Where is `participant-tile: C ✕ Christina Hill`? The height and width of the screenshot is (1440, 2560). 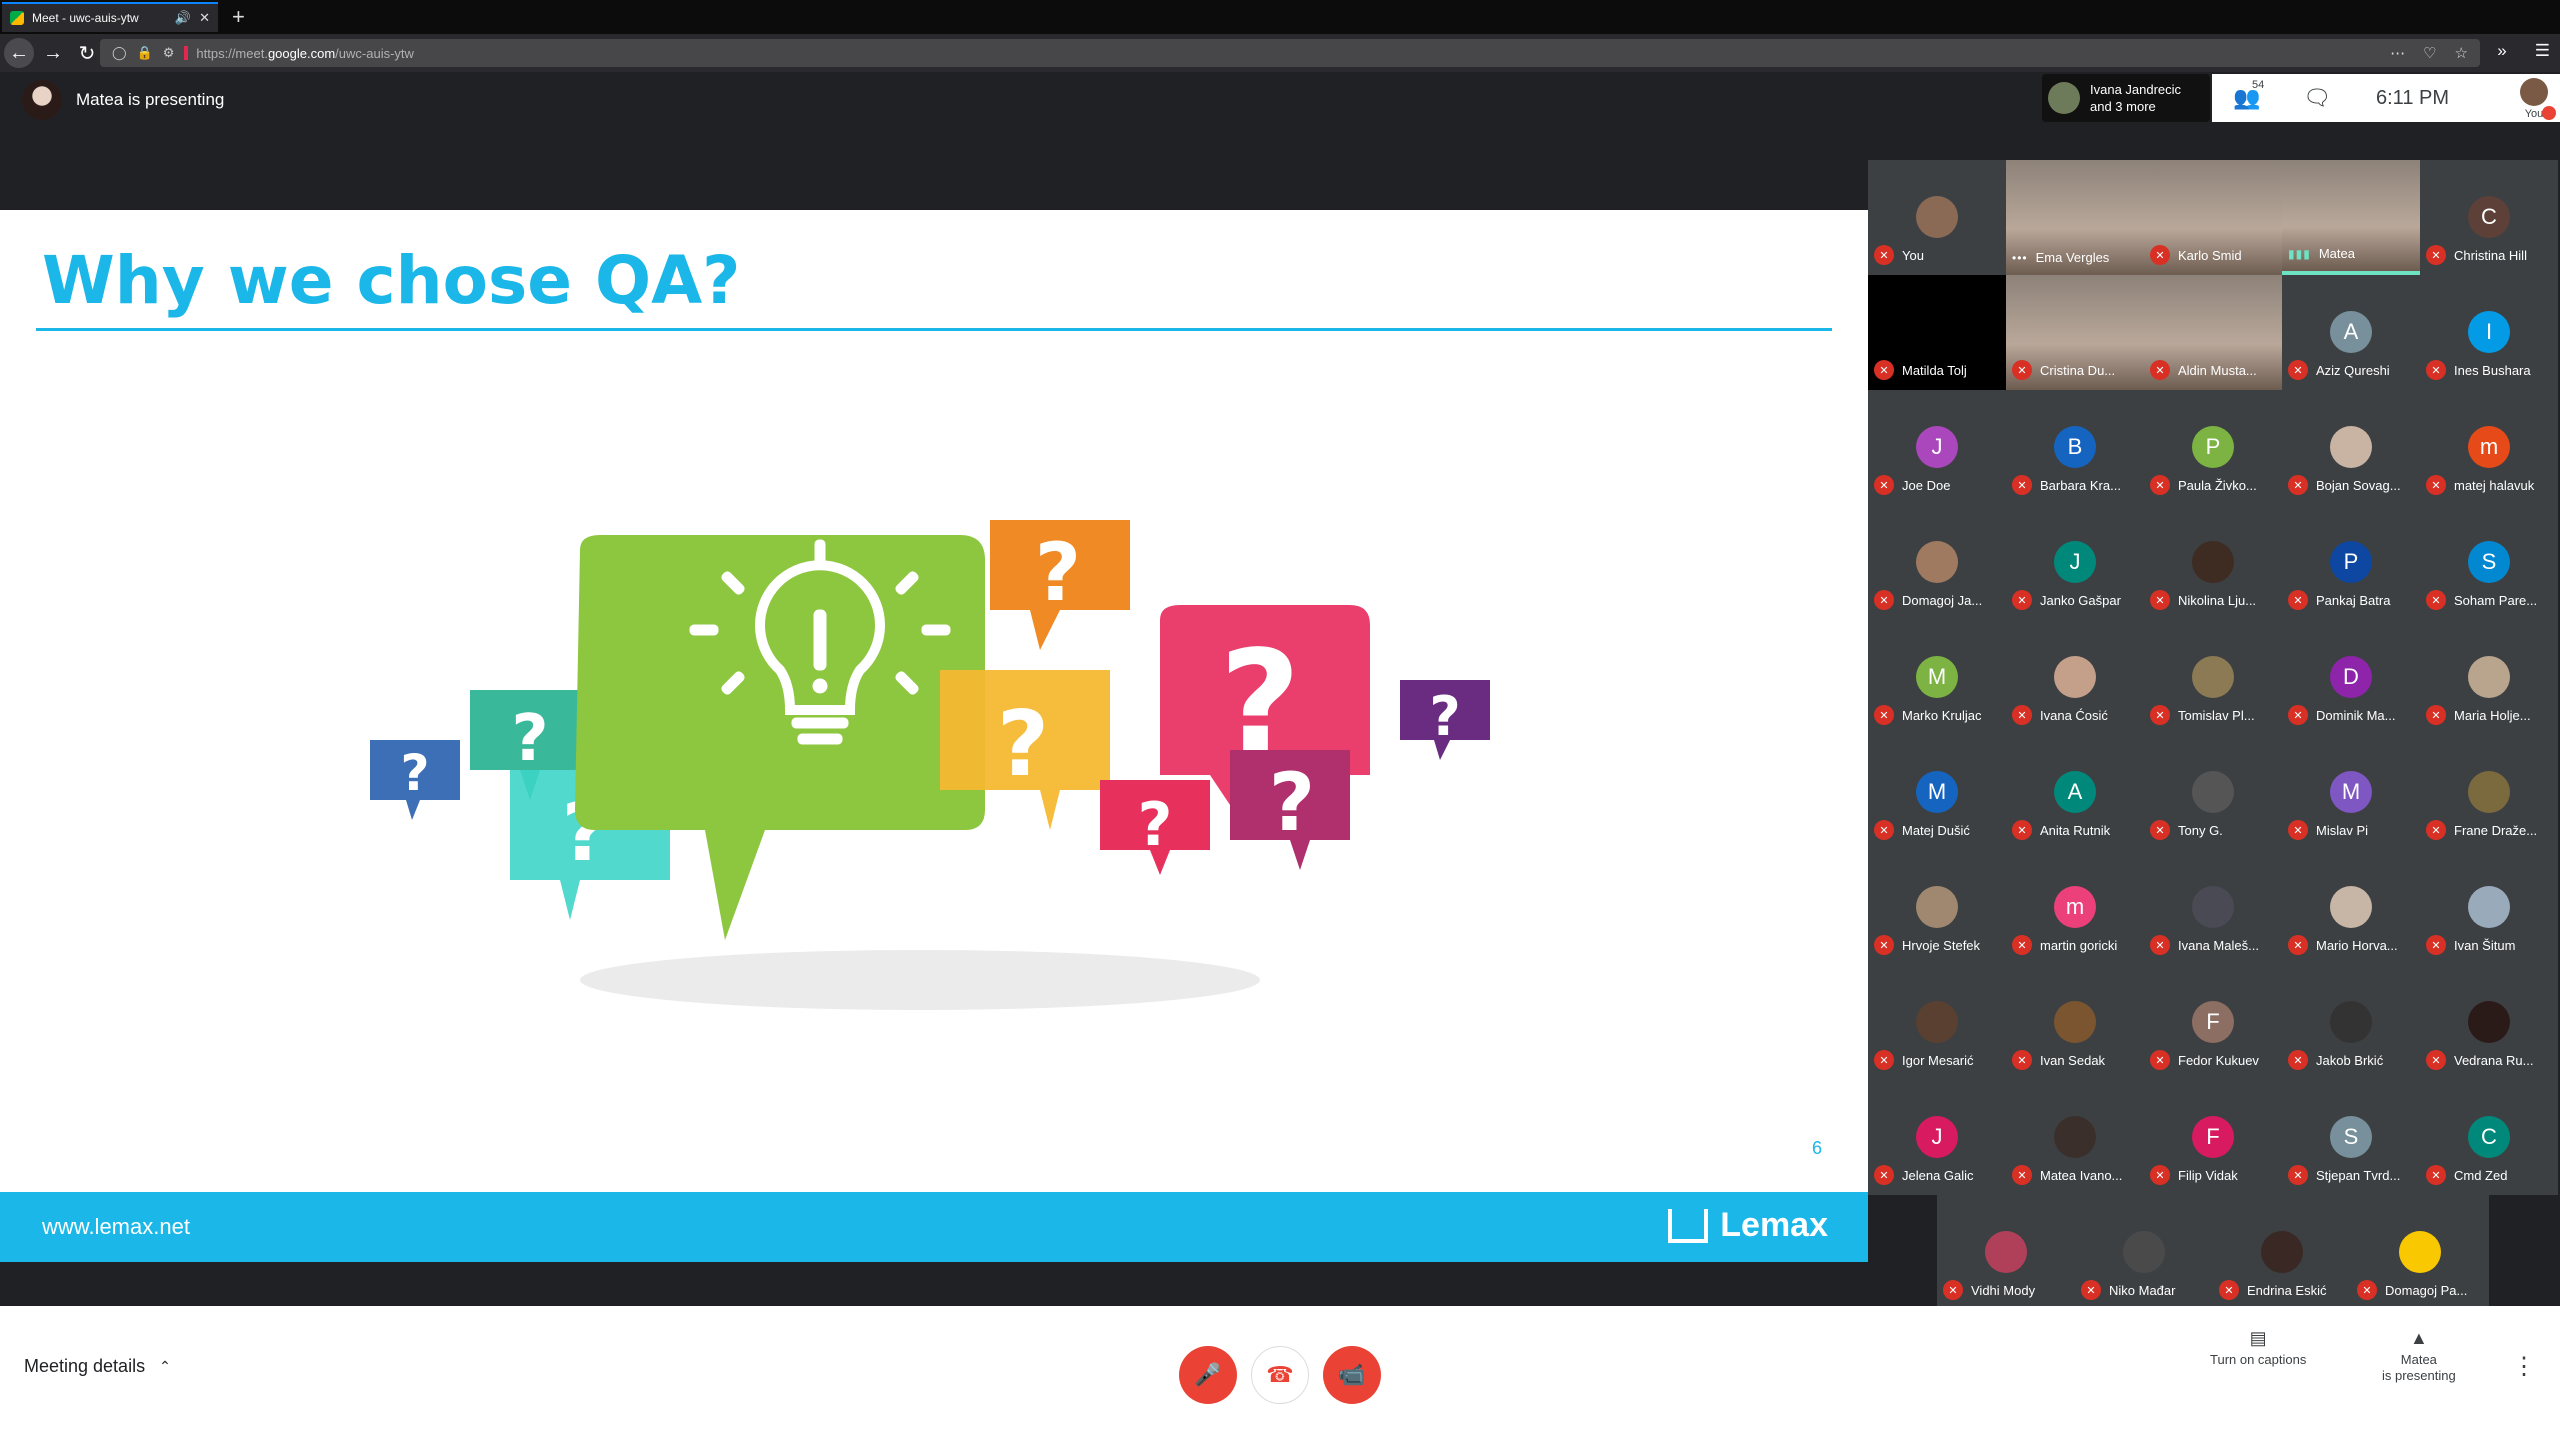
participant-tile: C ✕ Christina Hill is located at coordinates (2489, 217).